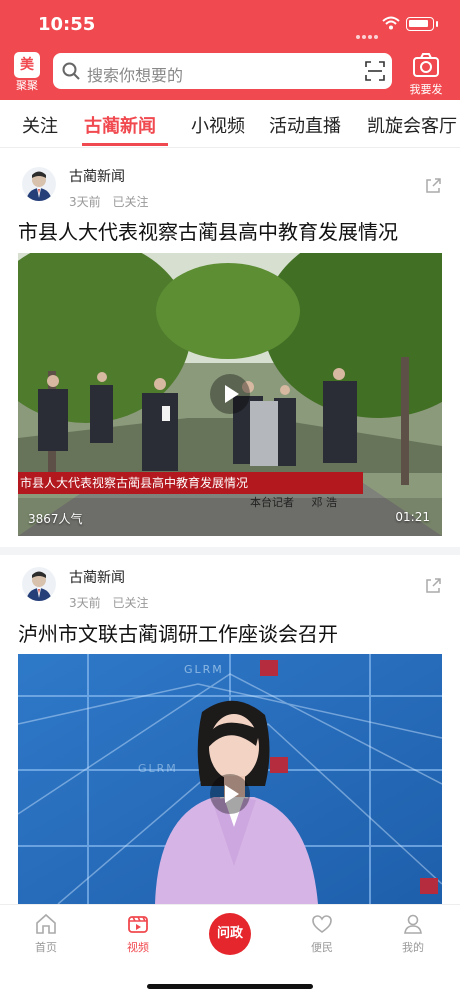 The width and height of the screenshot is (460, 996). I want to click on signal-icon, so click(368, 33).